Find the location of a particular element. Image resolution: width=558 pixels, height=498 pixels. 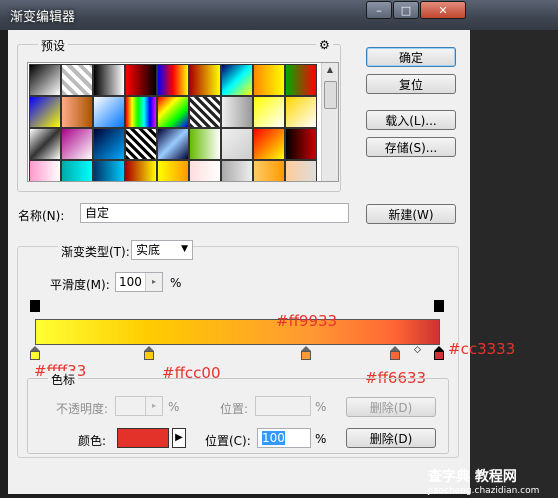

delete-color-stop-button: 删除(D) is located at coordinates (391, 438).